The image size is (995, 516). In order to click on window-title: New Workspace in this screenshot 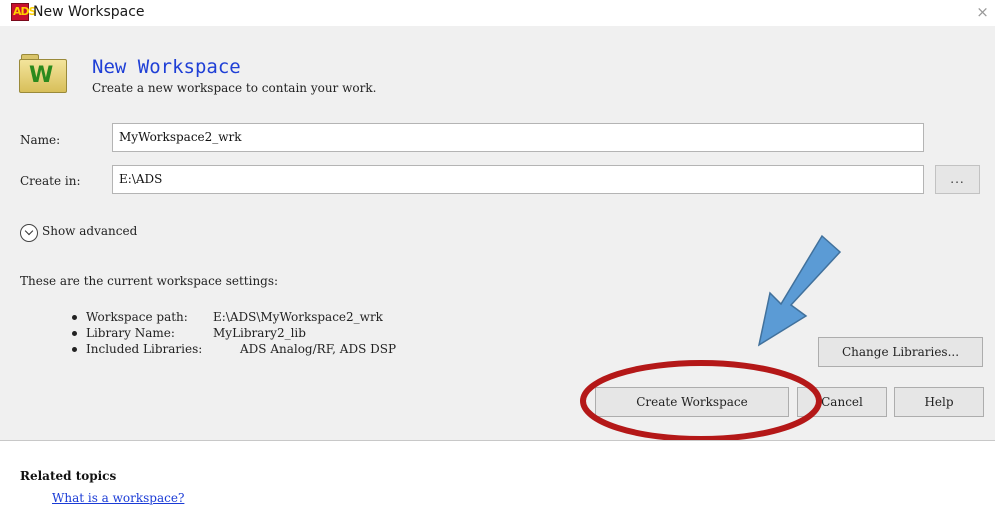, I will do `click(89, 12)`.